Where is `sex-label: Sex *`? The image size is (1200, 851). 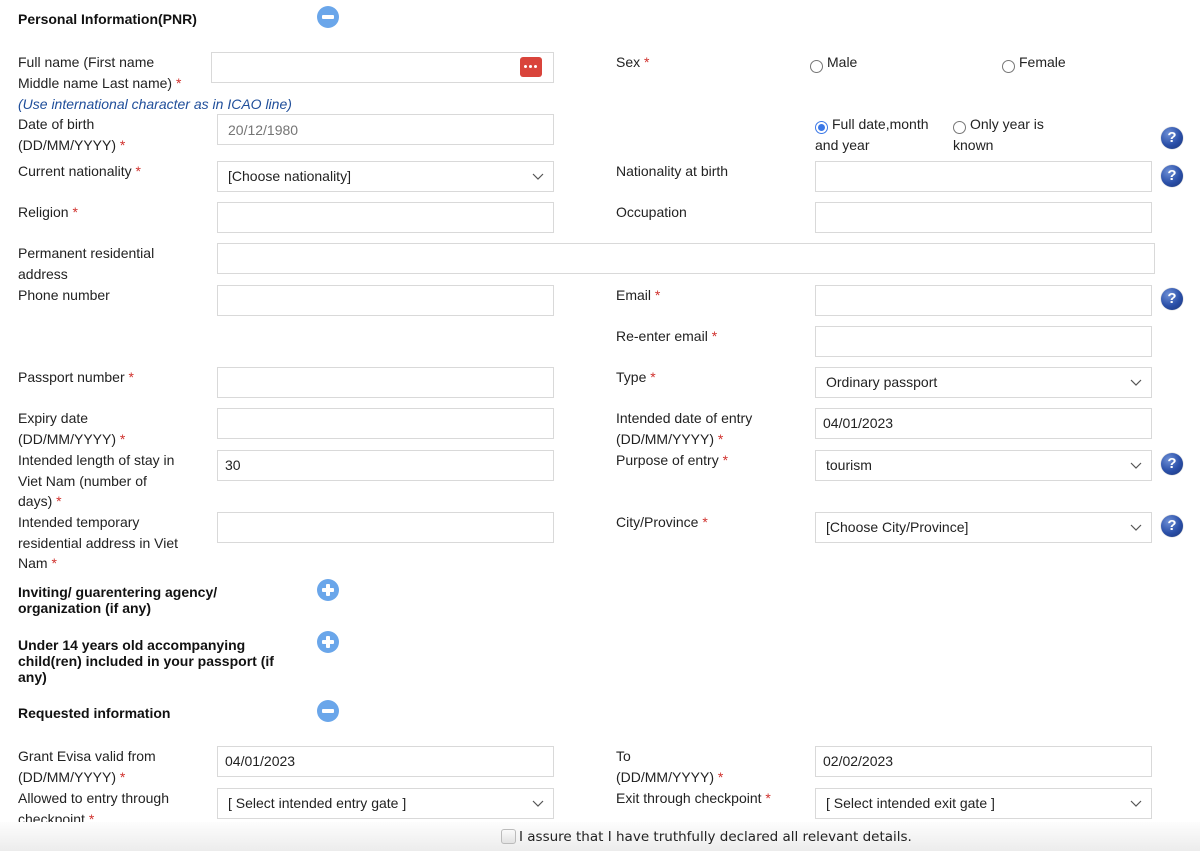
sex-label: Sex * is located at coordinates (633, 62).